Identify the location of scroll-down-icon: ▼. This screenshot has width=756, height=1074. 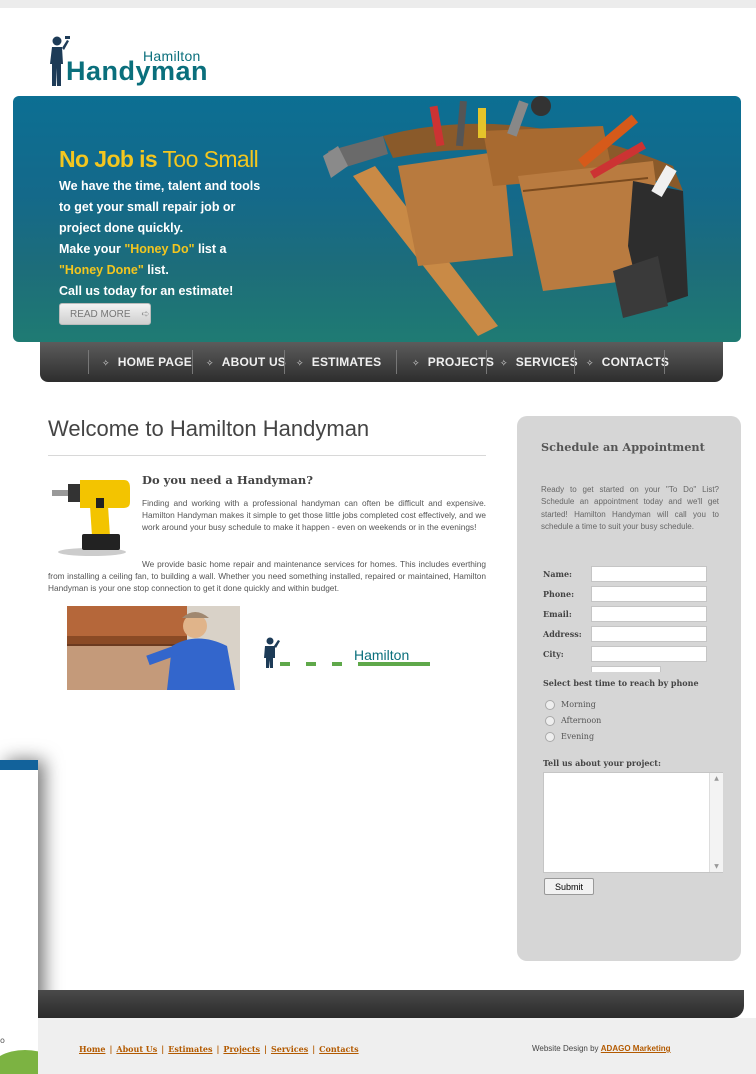
(716, 866).